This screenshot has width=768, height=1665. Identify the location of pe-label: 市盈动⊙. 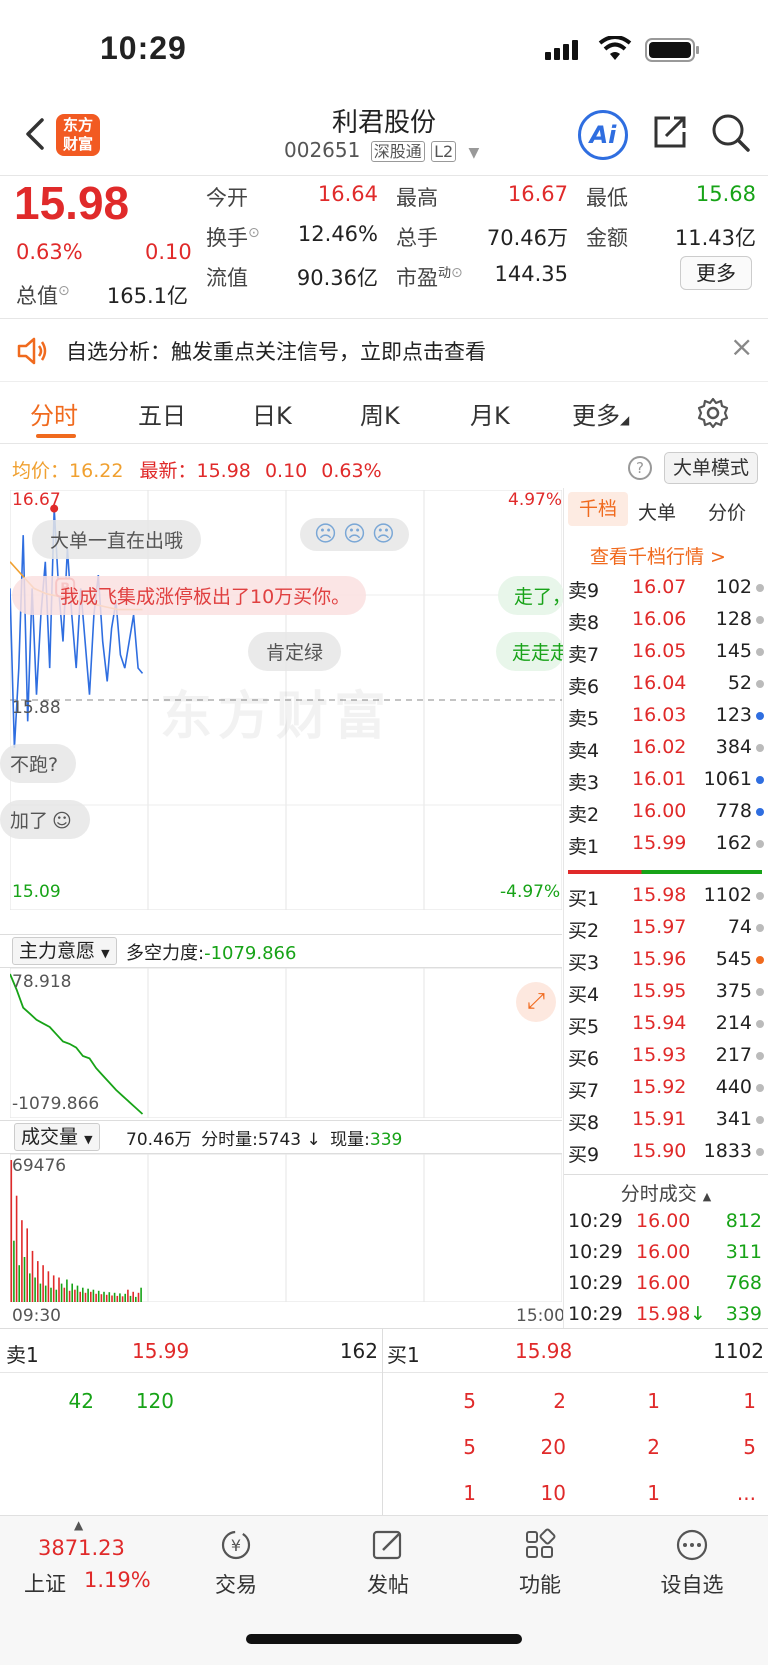
(429, 277).